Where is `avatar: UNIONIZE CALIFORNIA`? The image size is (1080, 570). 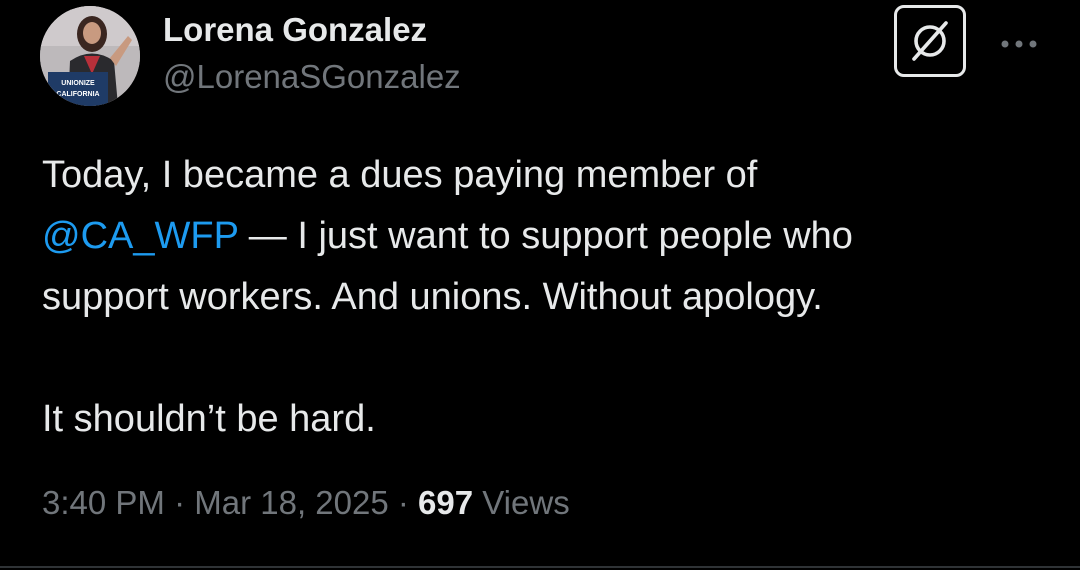
avatar: UNIONIZE CALIFORNIA is located at coordinates (90, 56).